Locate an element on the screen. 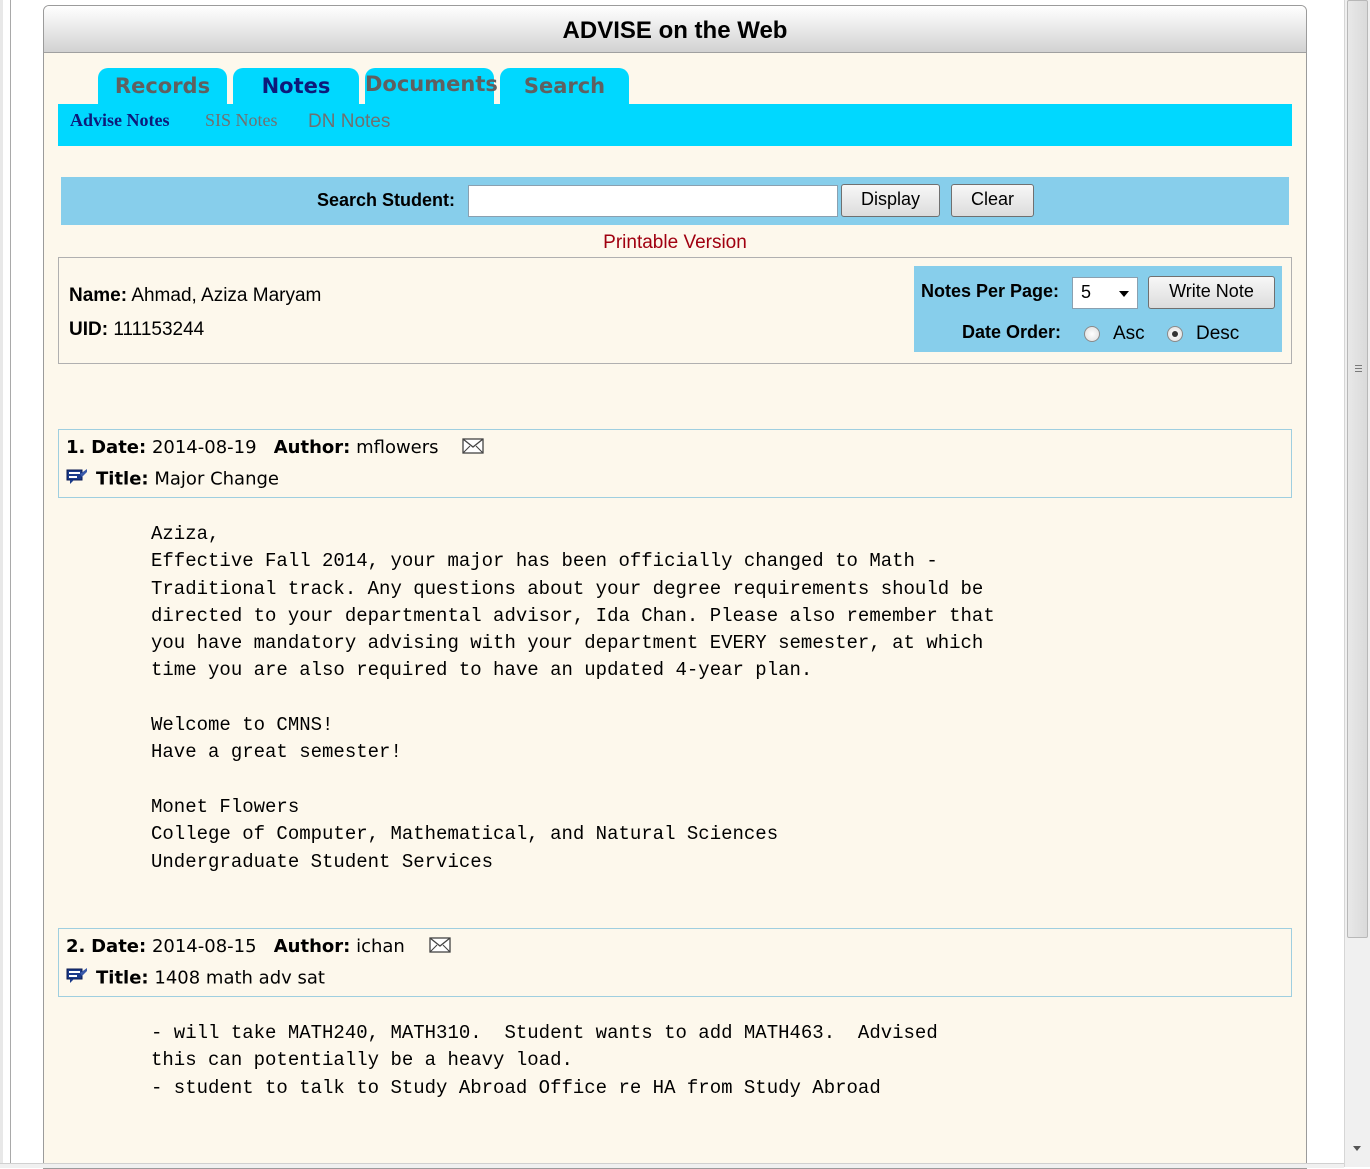  name-label: Name: is located at coordinates (98, 295).